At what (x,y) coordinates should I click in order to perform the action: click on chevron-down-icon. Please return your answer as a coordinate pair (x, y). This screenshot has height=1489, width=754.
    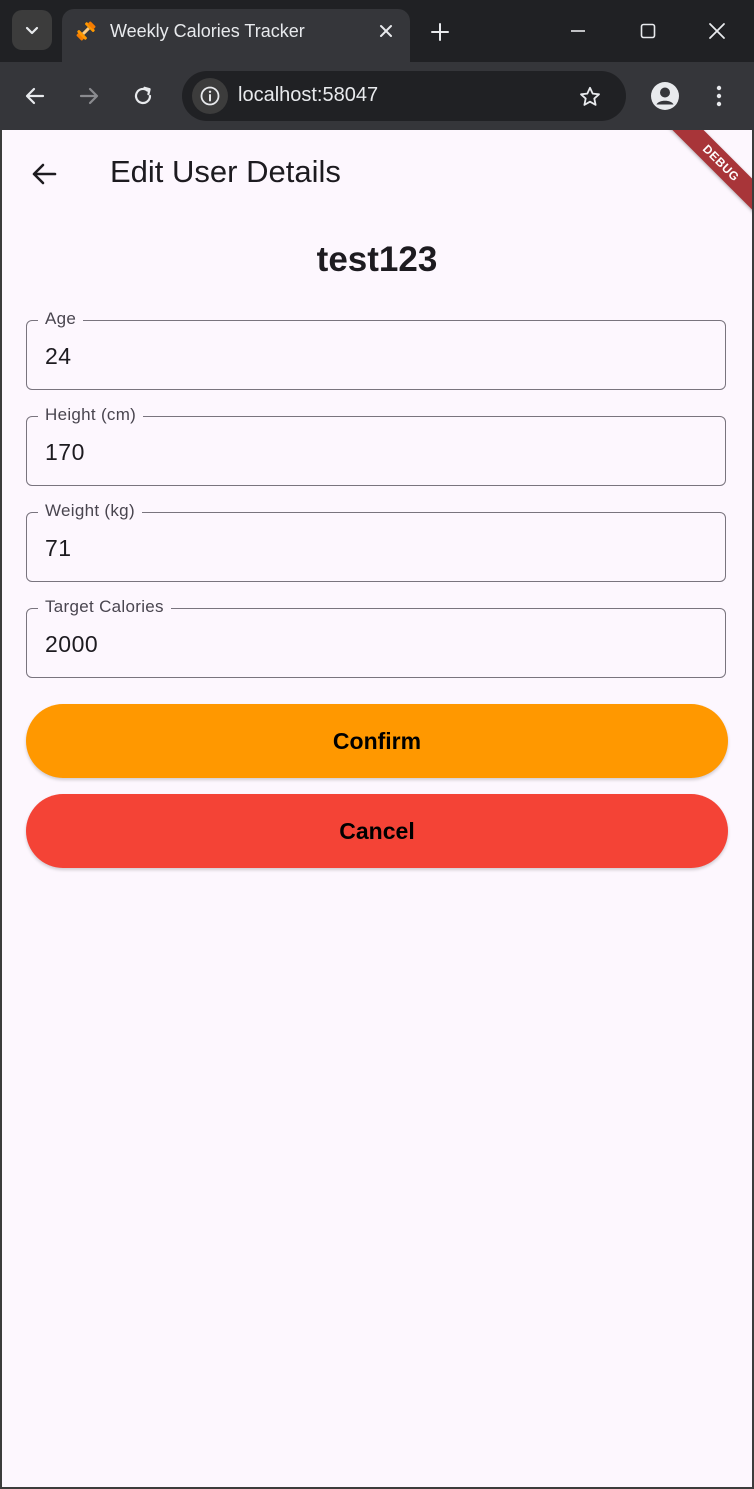
    Looking at the image, I should click on (32, 30).